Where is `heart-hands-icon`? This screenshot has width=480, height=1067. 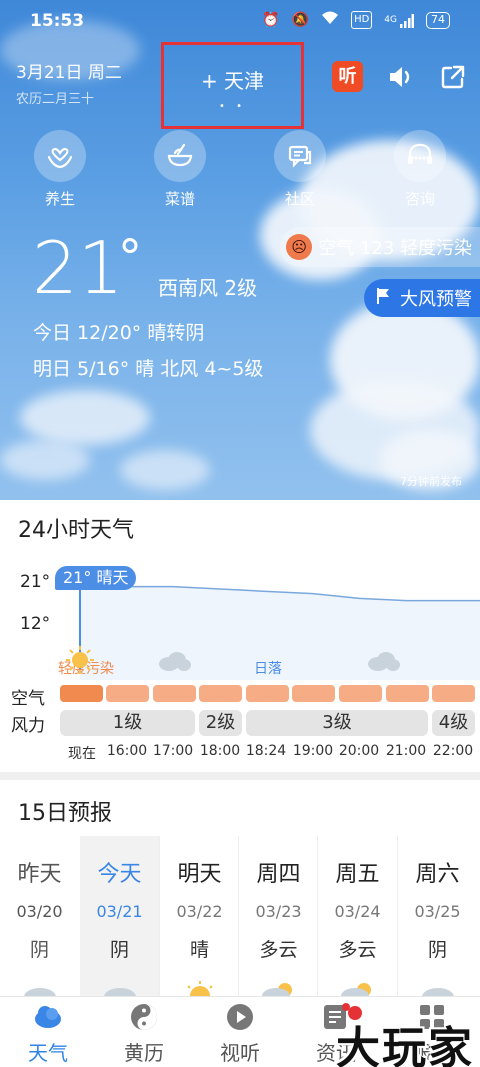 heart-hands-icon is located at coordinates (60, 156).